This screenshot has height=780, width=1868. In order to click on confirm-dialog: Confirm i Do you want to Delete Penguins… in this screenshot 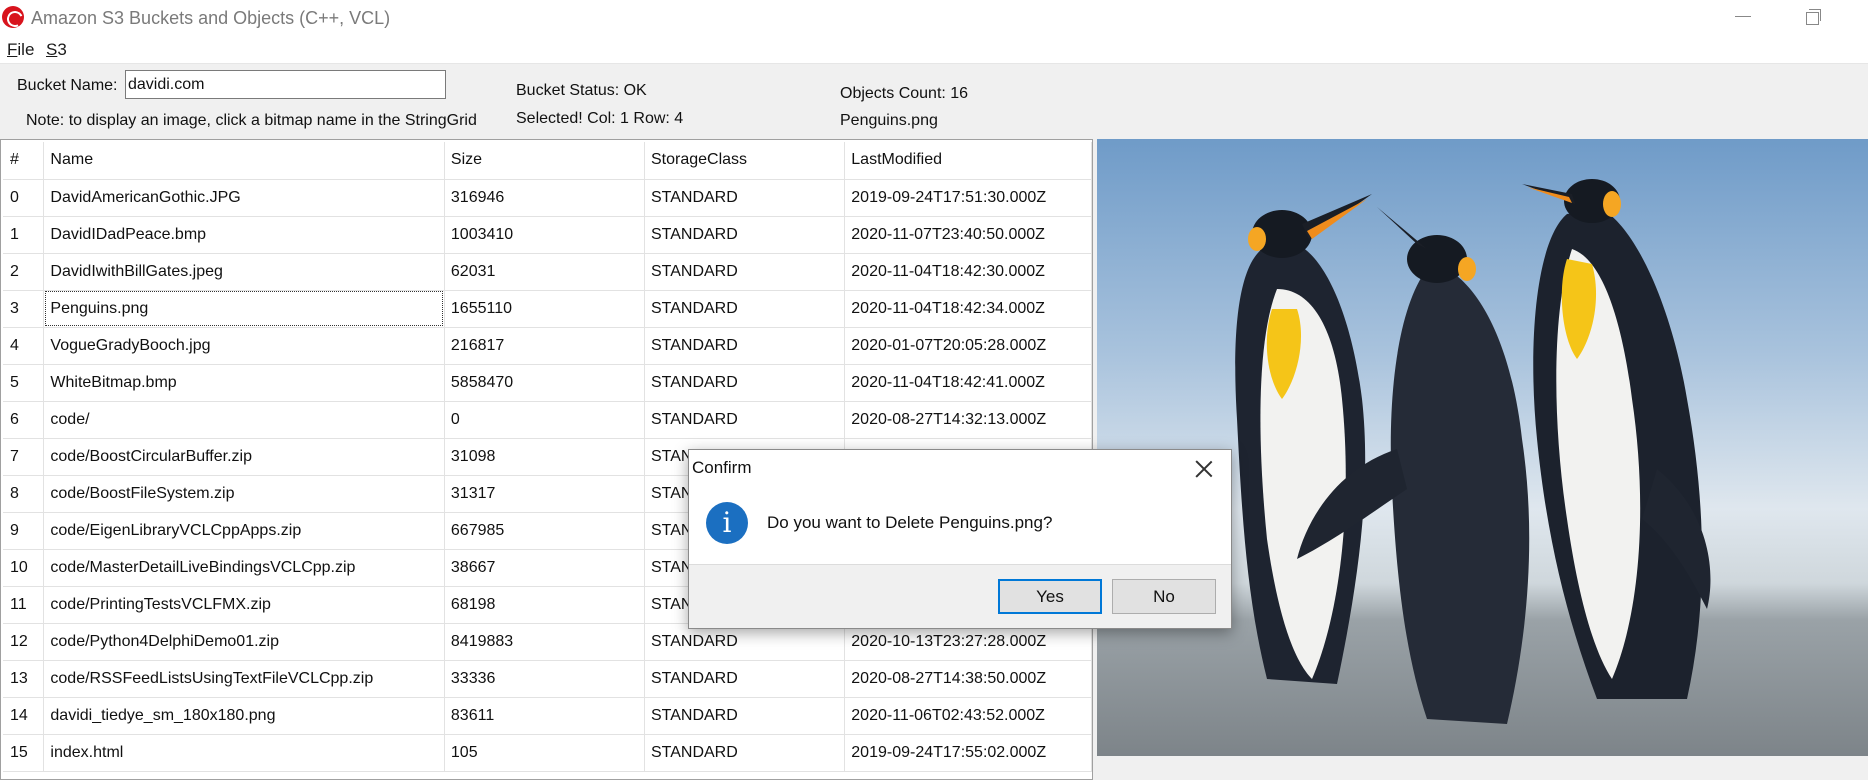, I will do `click(960, 539)`.